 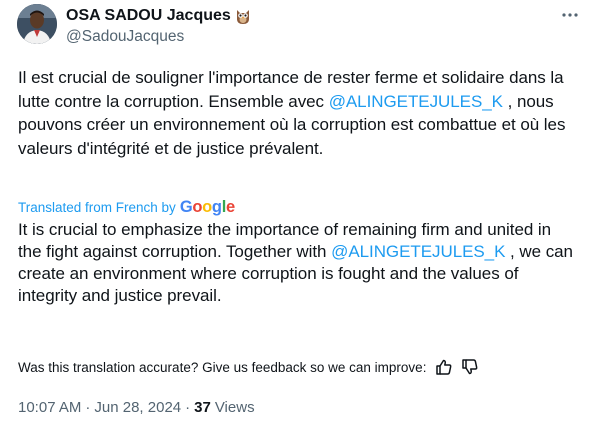 I want to click on google-logo-letter: e, so click(x=230, y=206).